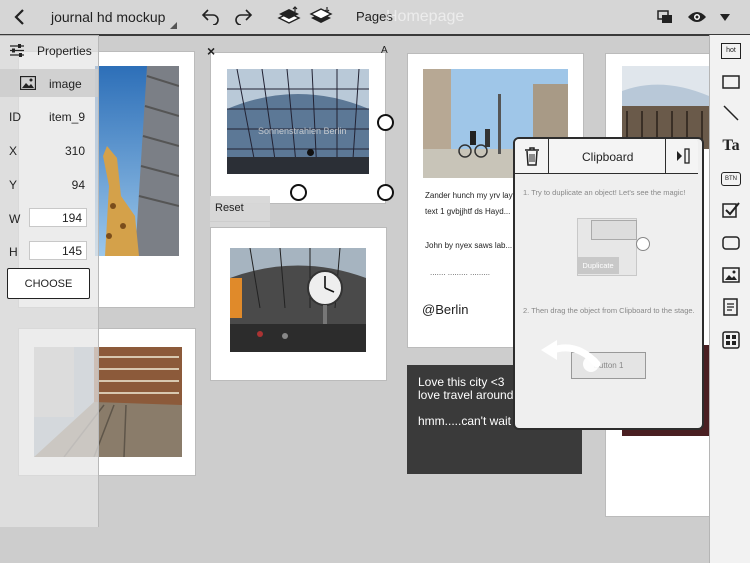 The width and height of the screenshot is (750, 563). Describe the element at coordinates (75, 151) in the screenshot. I see `field-value-x: 310` at that location.